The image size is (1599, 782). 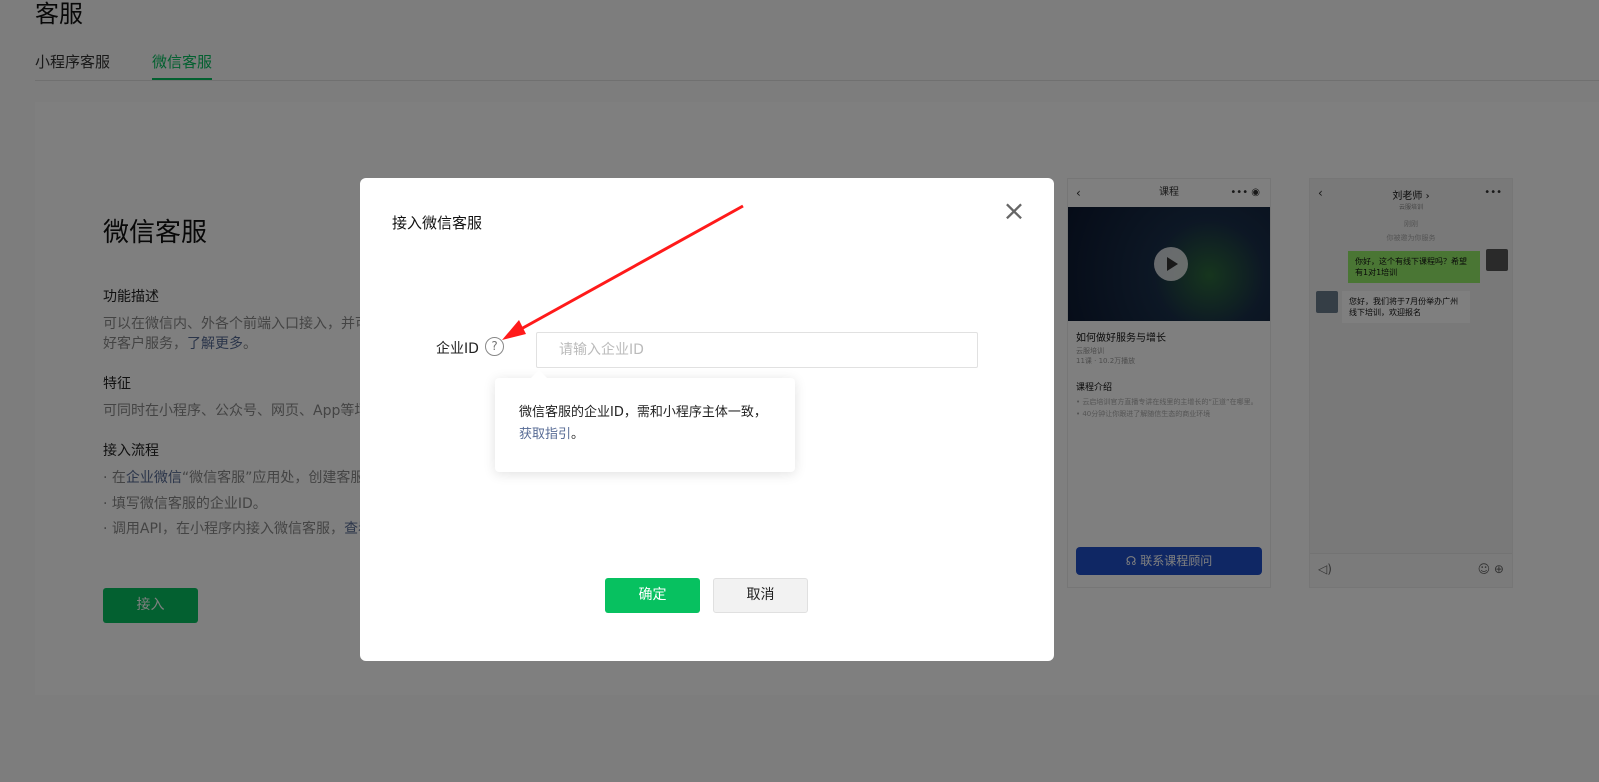 What do you see at coordinates (578, 434) in the screenshot?
I see `tooltip-end: 。` at bounding box center [578, 434].